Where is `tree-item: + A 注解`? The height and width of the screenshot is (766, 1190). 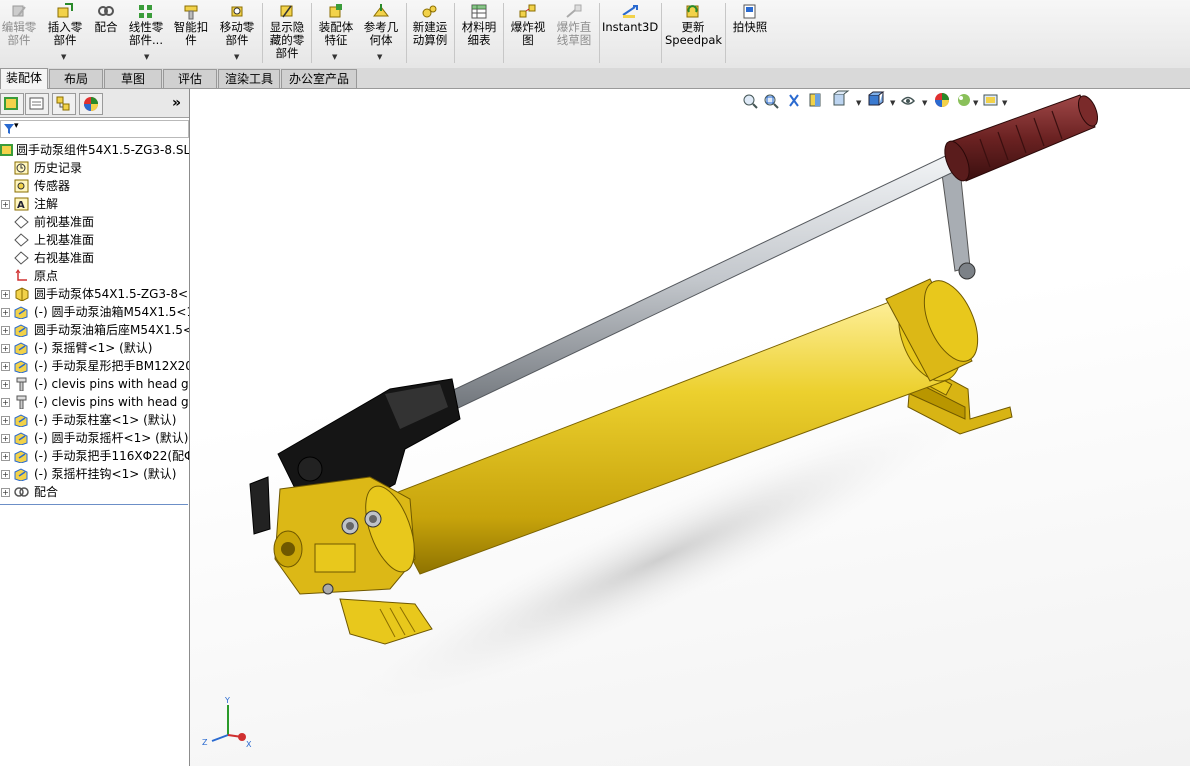
tree-item: + A 注解 is located at coordinates (94, 204).